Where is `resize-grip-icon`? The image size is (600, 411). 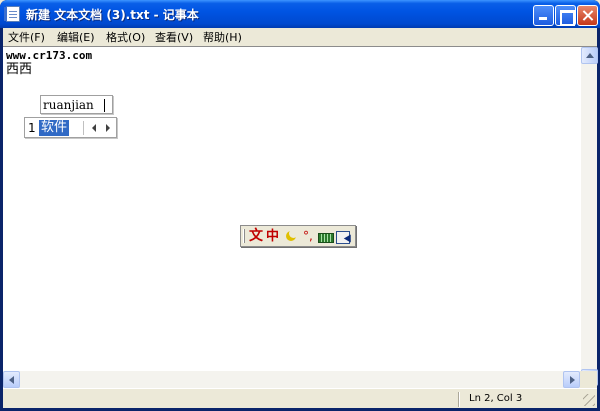
resize-grip-icon is located at coordinates (589, 400).